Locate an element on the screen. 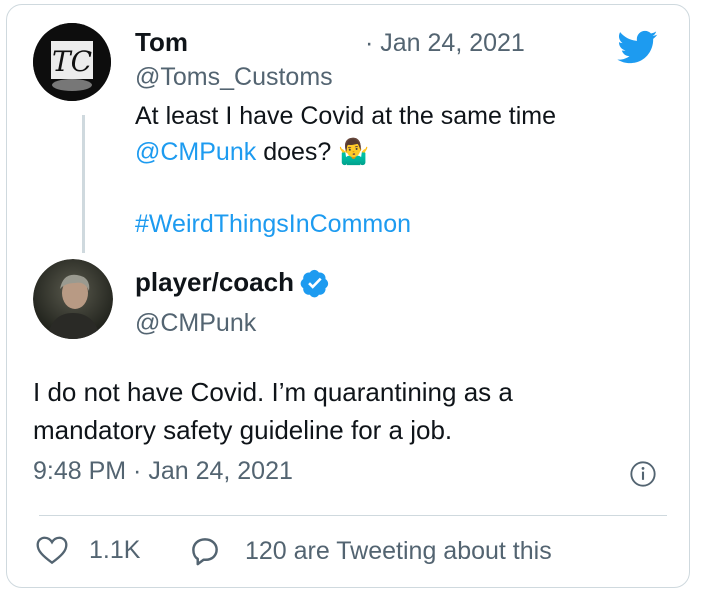  cmpunk-name-row: player/coach is located at coordinates (232, 282).